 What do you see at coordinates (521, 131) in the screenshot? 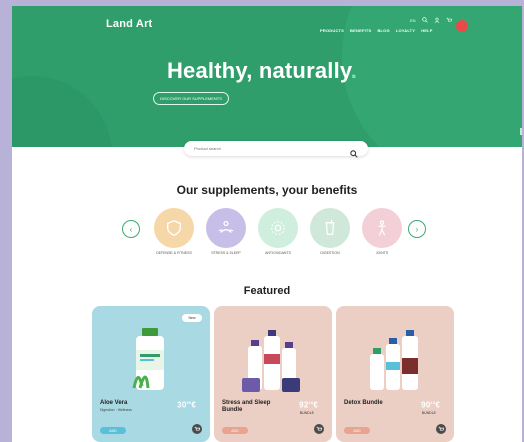
I see `scroll-indicator` at bounding box center [521, 131].